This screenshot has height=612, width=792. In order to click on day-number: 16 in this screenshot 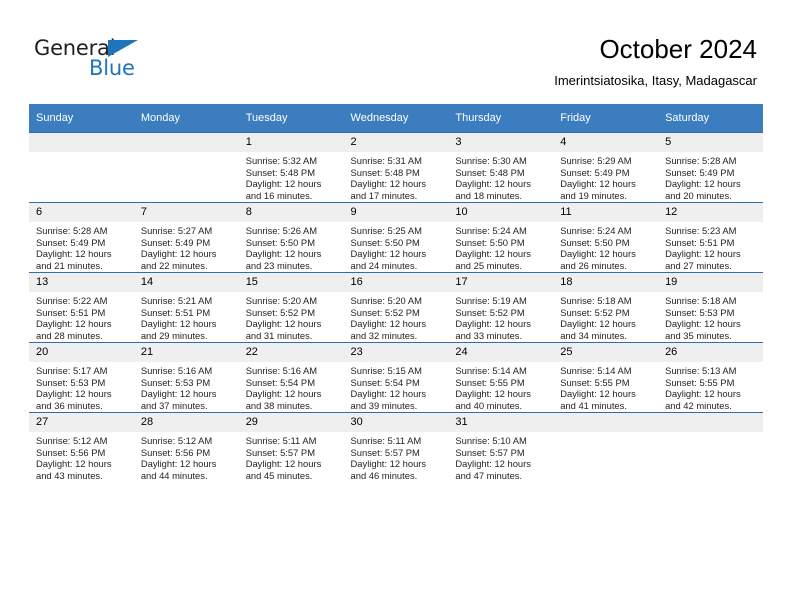, I will do `click(396, 282)`.